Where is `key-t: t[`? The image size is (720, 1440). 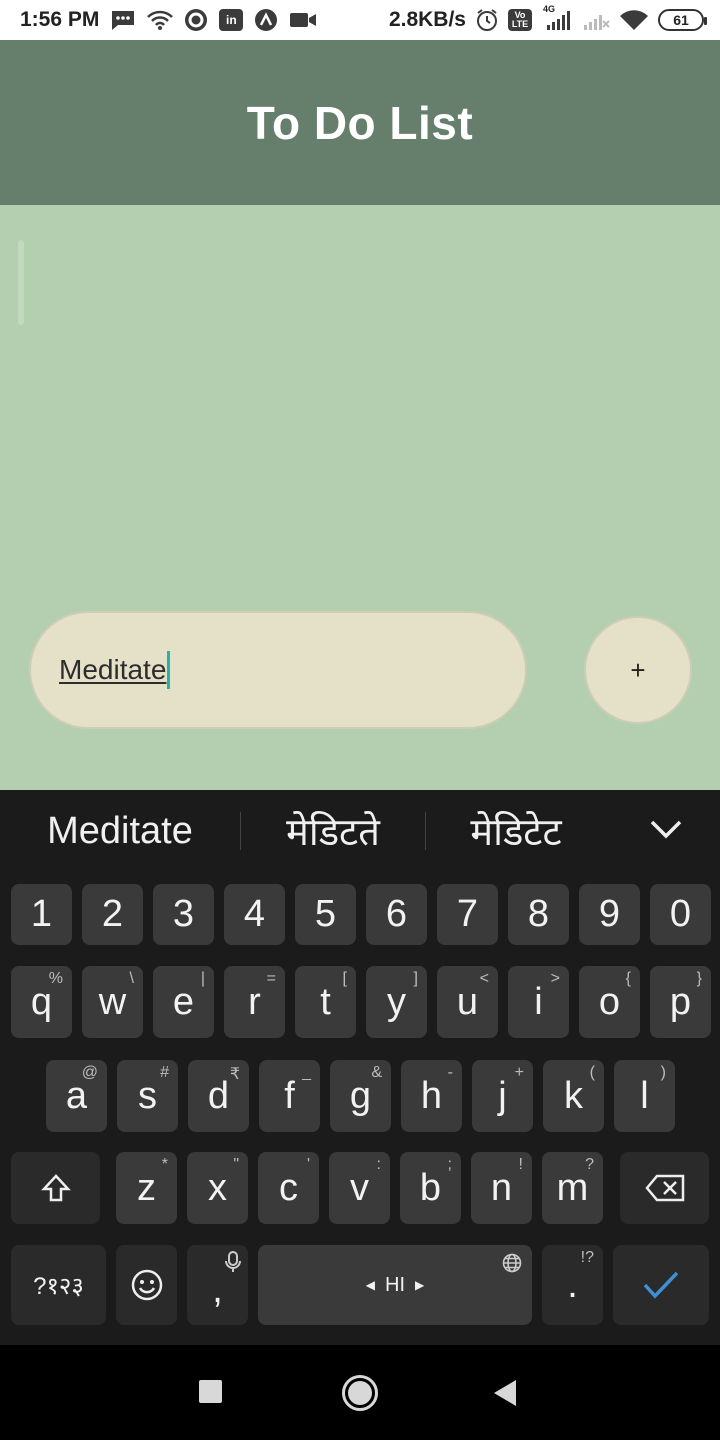
key-t: t[ is located at coordinates (325, 1002).